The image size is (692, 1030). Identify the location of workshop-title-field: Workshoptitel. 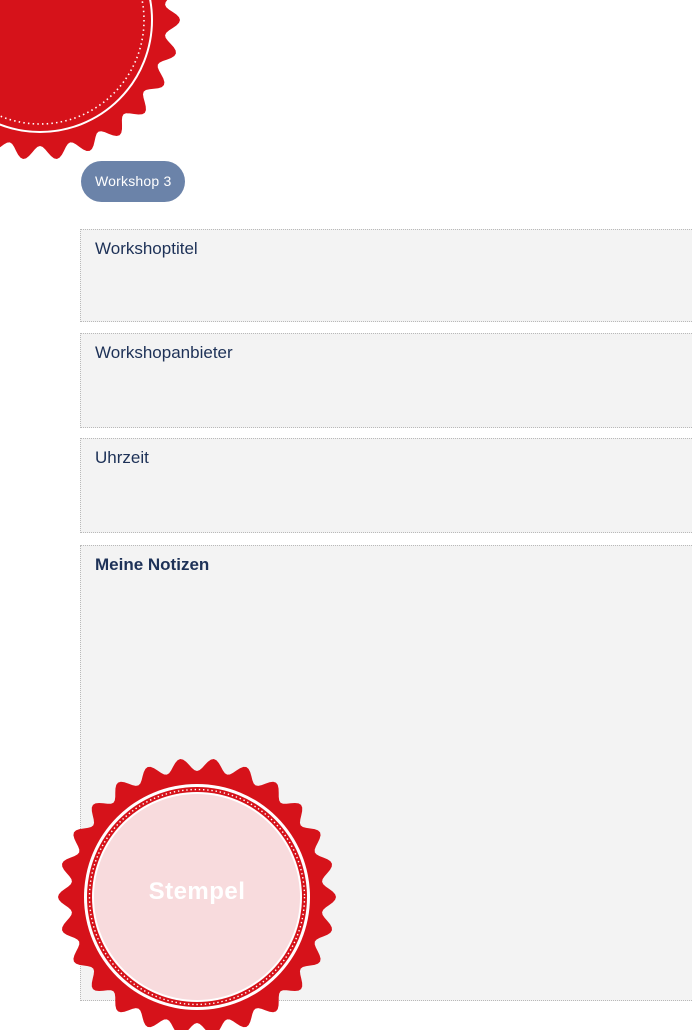
(386, 275).